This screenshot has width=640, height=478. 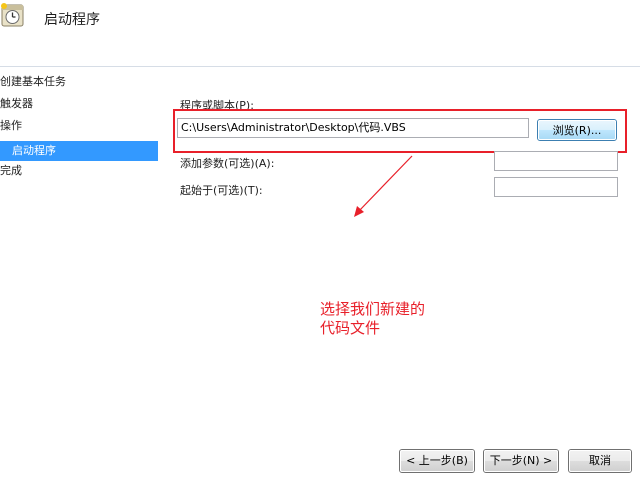 I want to click on start-in-input, so click(x=556, y=187).